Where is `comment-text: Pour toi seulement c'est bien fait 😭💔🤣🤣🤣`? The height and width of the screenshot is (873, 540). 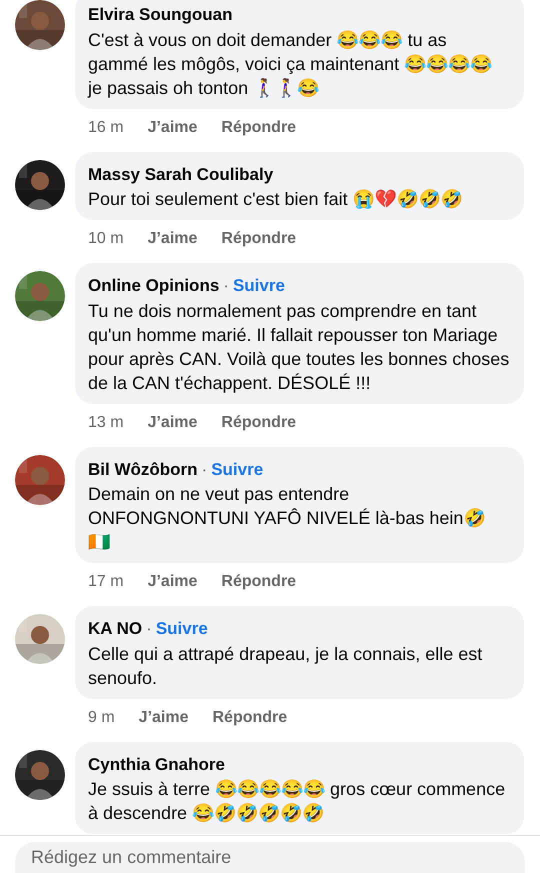
comment-text: Pour toi seulement c'est bien fait 😭💔🤣🤣🤣 is located at coordinates (276, 199).